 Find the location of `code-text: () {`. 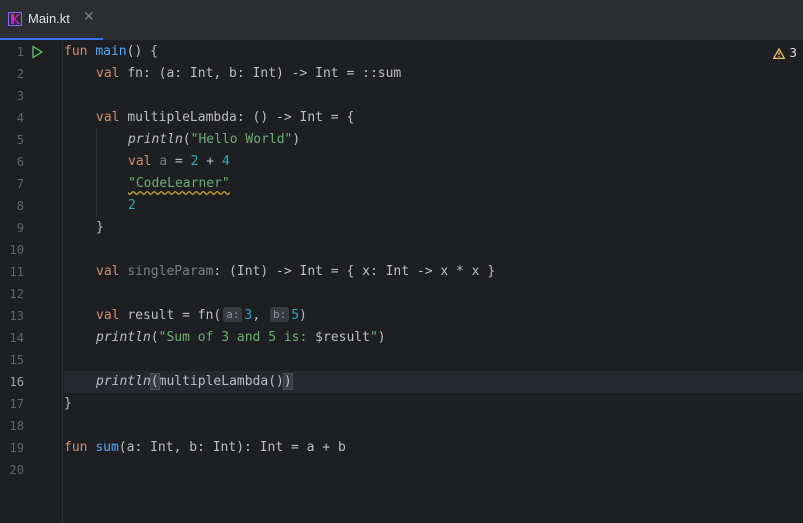

code-text: () { is located at coordinates (142, 51).